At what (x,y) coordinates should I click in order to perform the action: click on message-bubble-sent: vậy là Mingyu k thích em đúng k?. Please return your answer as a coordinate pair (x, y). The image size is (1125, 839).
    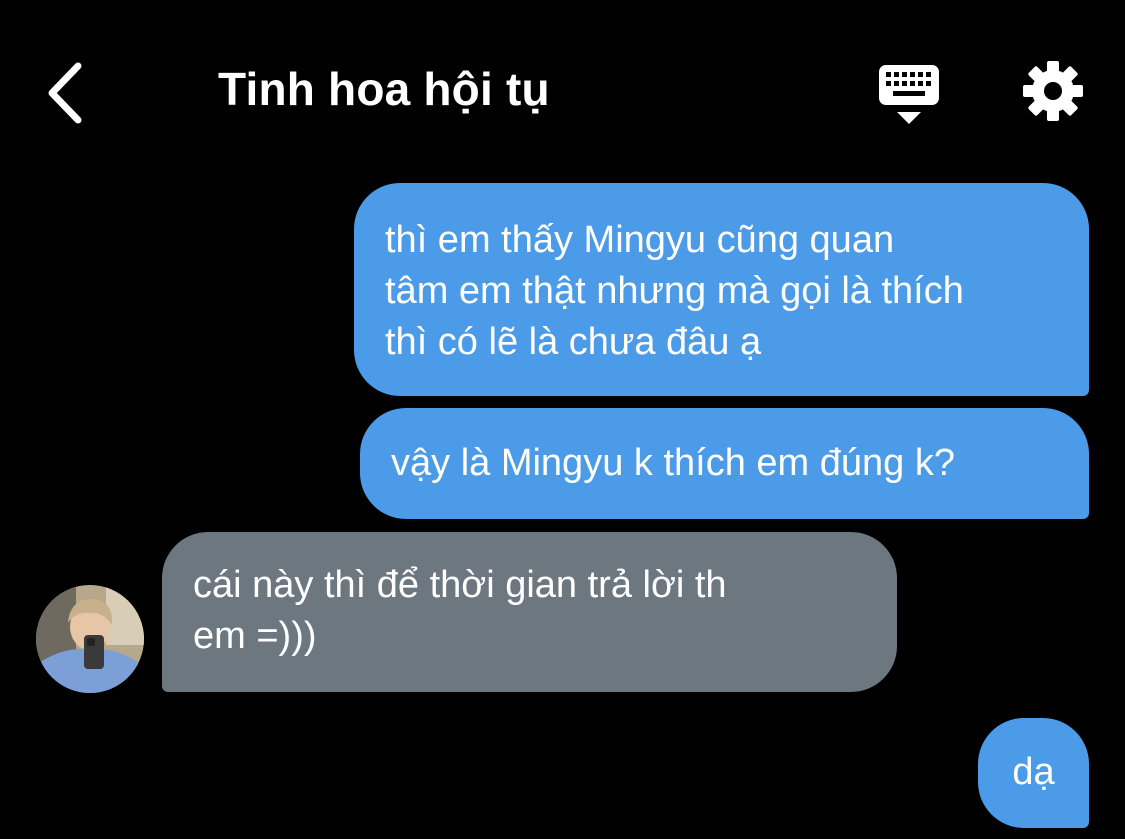
    Looking at the image, I should click on (724, 463).